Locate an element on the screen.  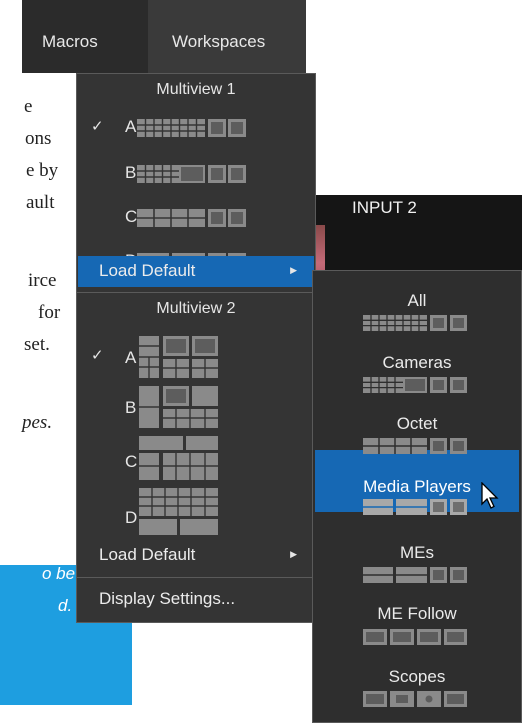
multiview-1-load-default: Load Default ▶ is located at coordinates (196, 271).